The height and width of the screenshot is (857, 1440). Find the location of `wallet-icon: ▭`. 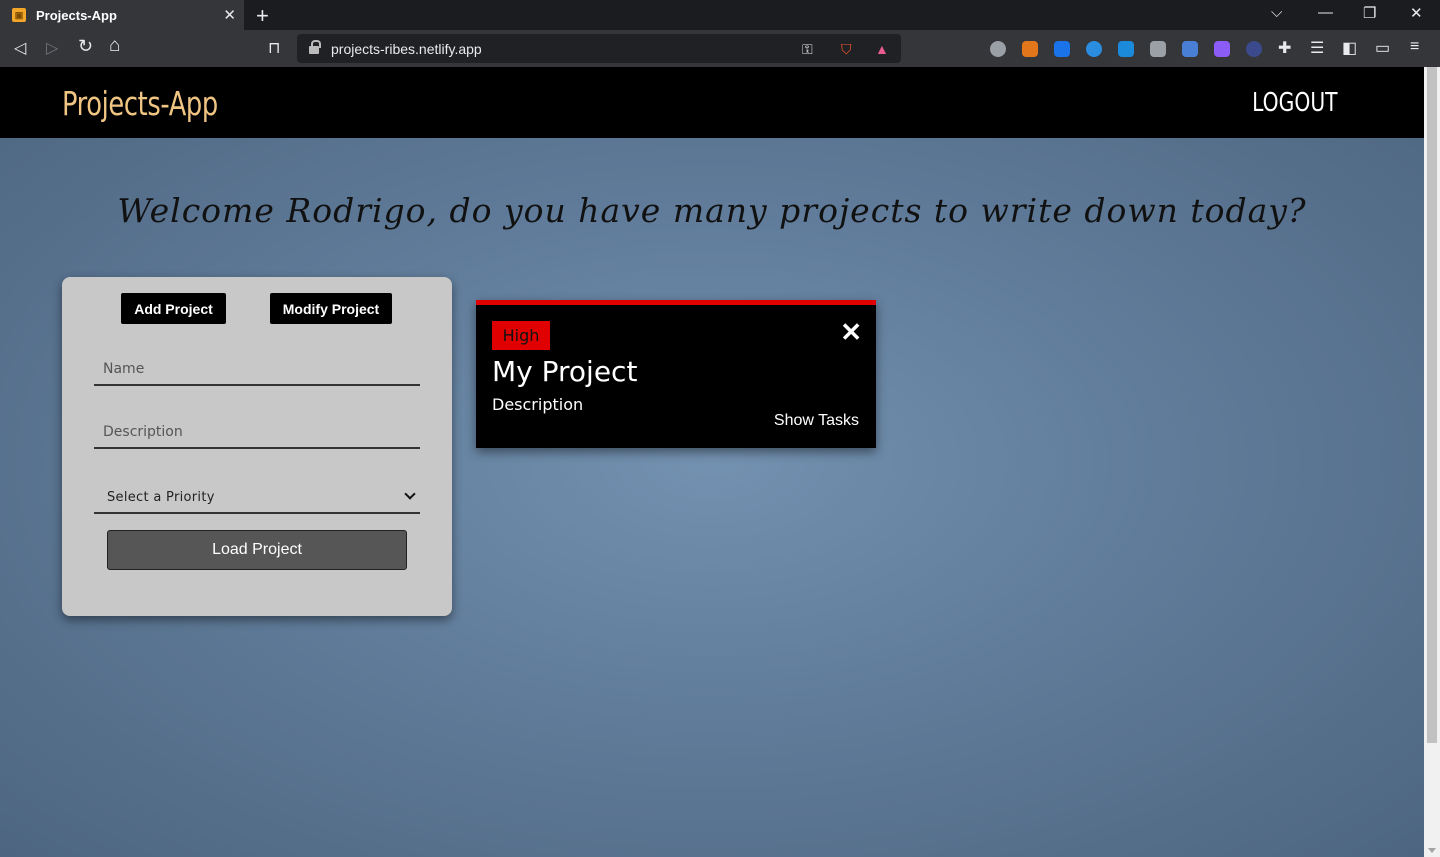

wallet-icon: ▭ is located at coordinates (1382, 48).